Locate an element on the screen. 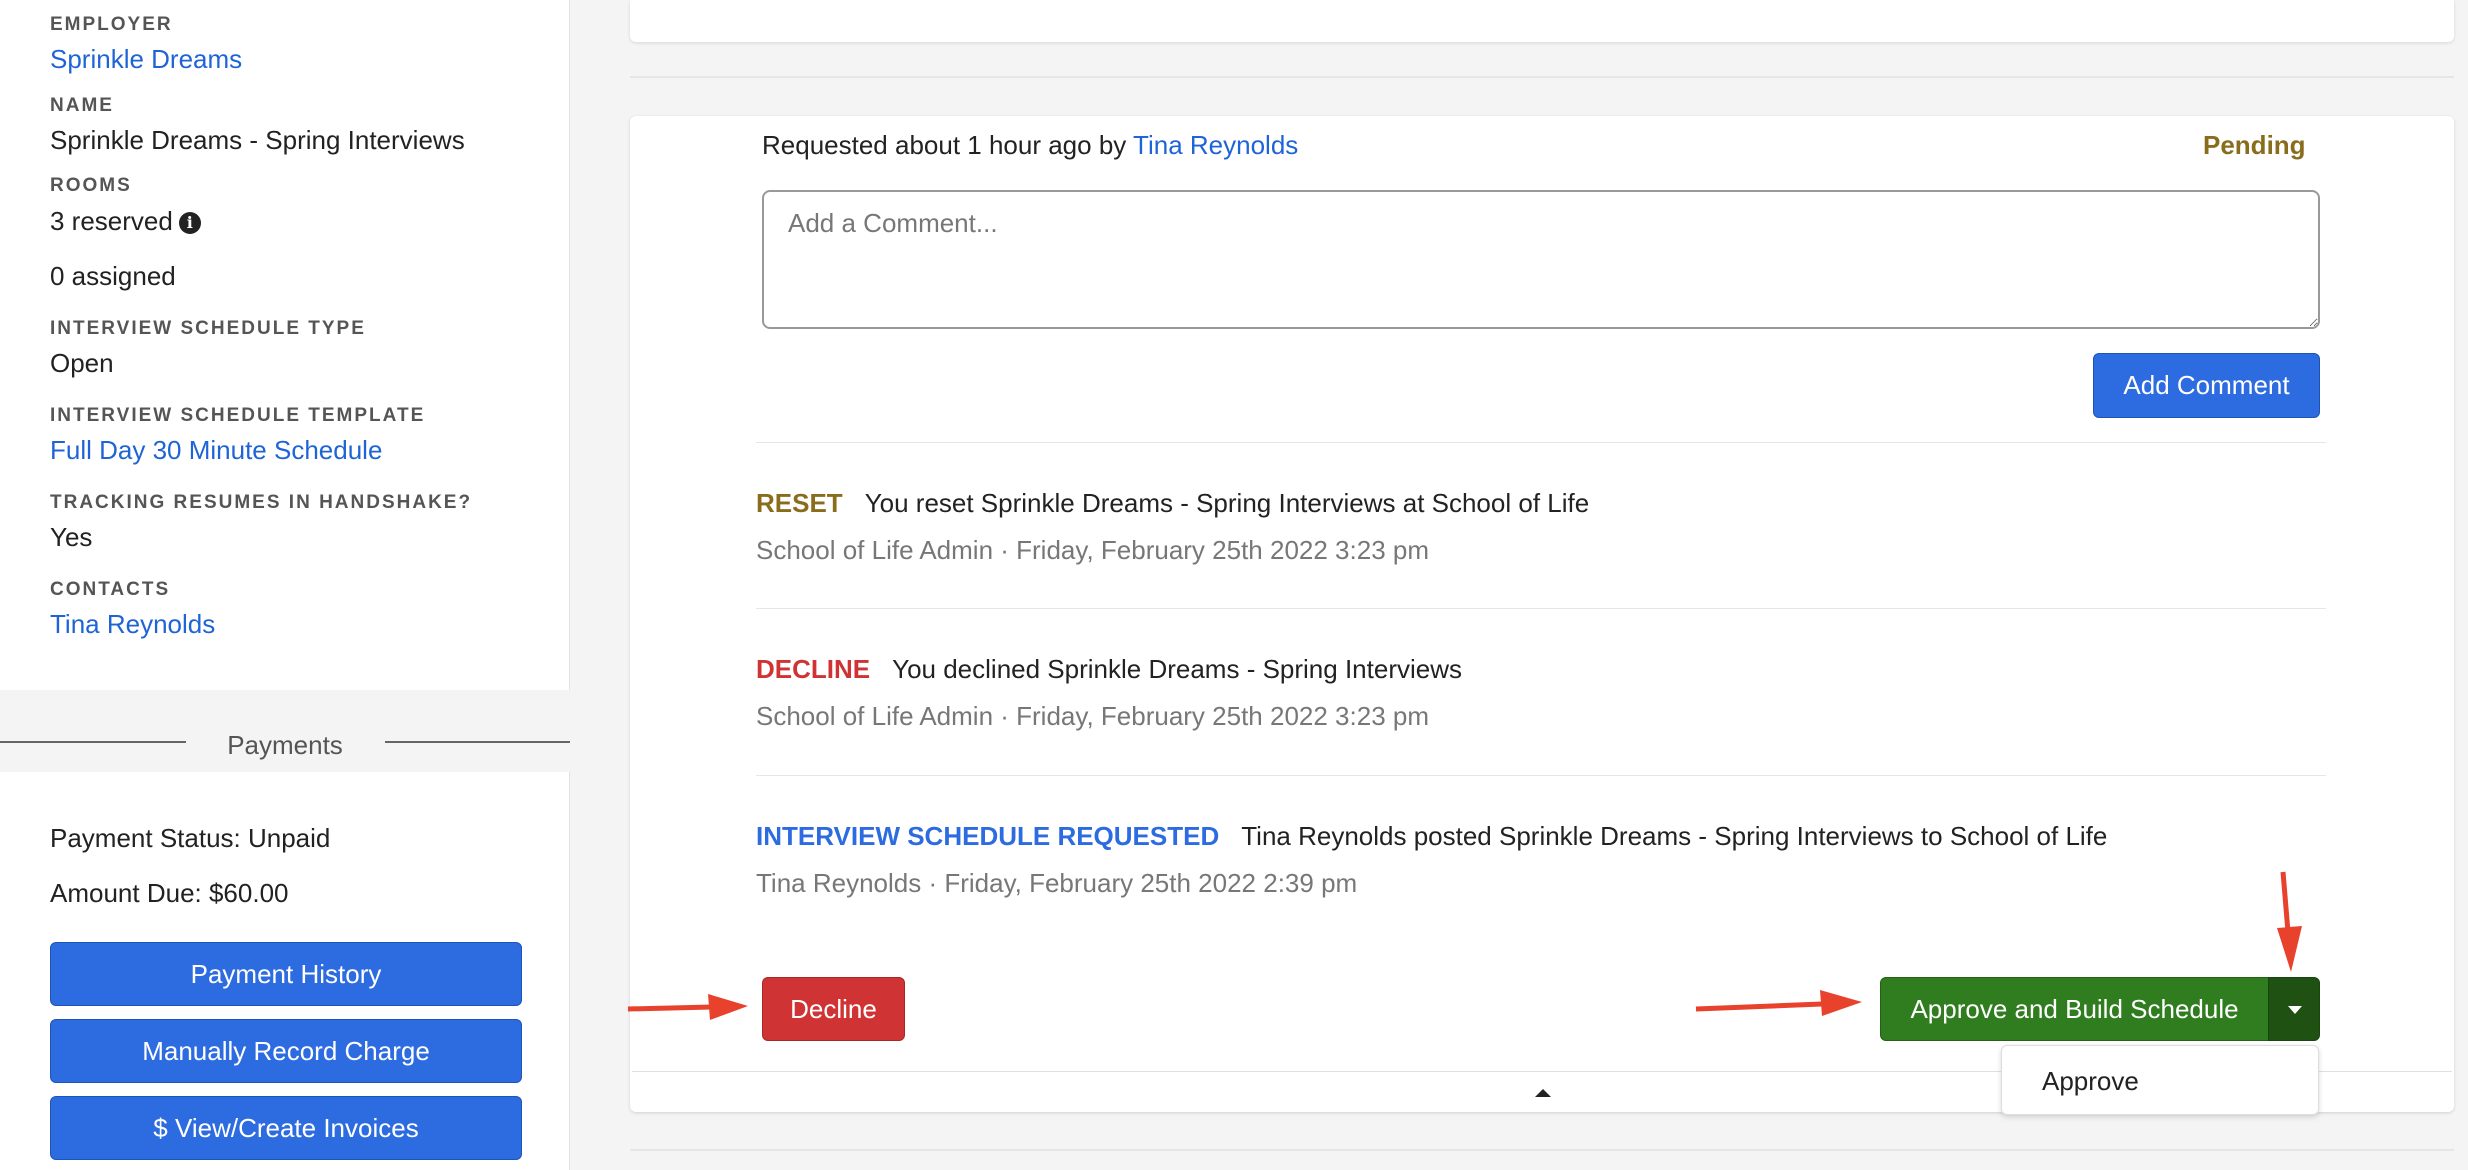 This screenshot has height=1170, width=2468. activity-tag: DECLINE is located at coordinates (813, 669).